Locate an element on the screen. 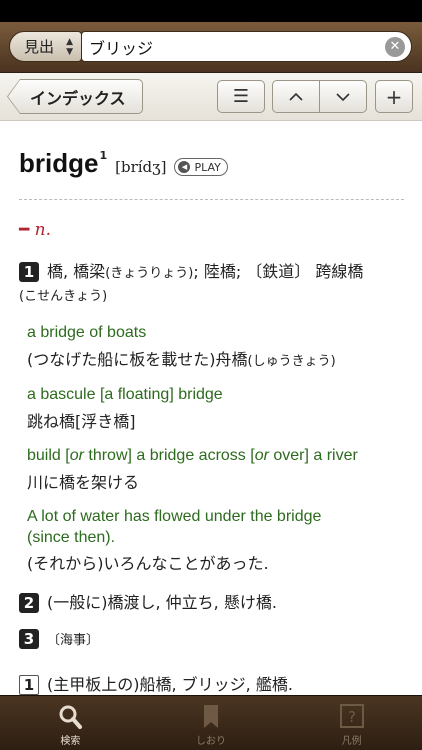  previous-entry-button is located at coordinates (296, 96).